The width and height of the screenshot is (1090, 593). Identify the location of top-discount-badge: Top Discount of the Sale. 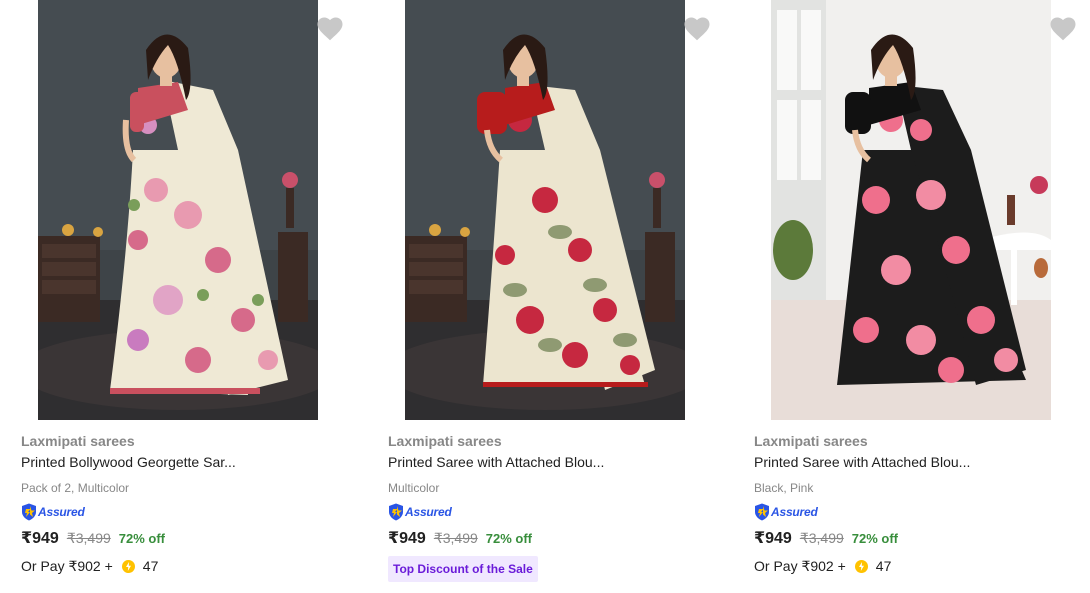
(463, 569).